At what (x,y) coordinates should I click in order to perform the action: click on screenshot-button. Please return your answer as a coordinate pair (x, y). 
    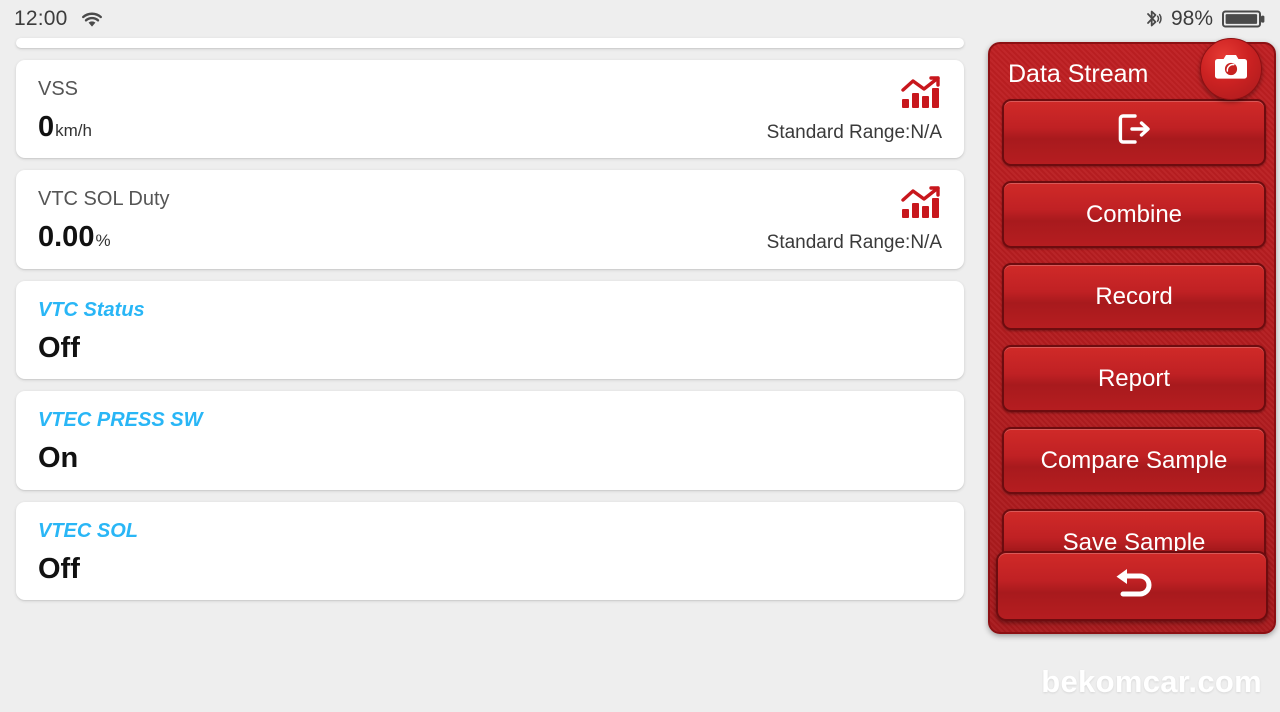
    Looking at the image, I should click on (1231, 69).